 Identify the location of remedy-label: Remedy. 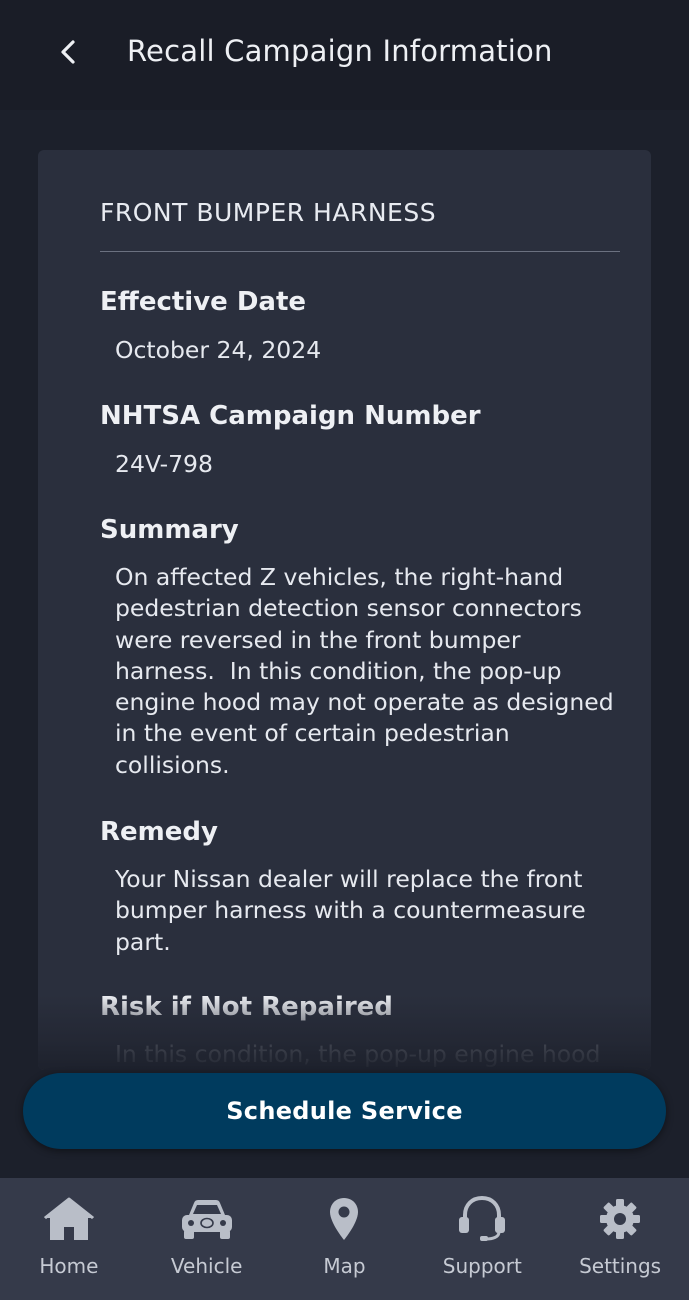
(159, 832).